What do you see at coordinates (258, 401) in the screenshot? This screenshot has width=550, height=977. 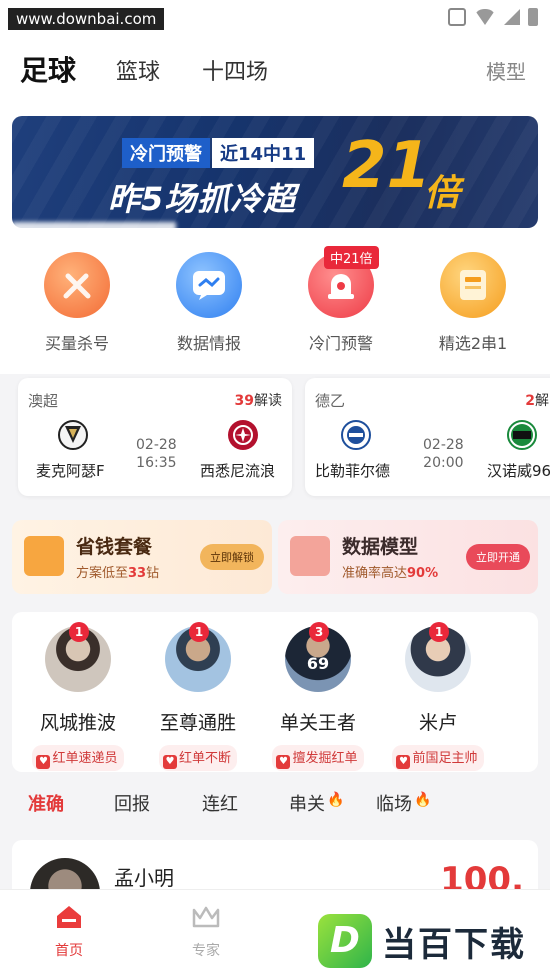 I see `analysis-count: 39解读` at bounding box center [258, 401].